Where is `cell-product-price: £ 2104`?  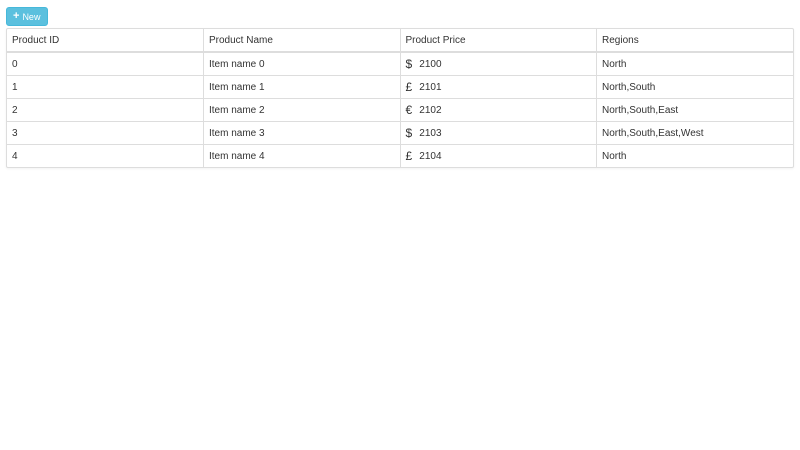 cell-product-price: £ 2104 is located at coordinates (498, 155).